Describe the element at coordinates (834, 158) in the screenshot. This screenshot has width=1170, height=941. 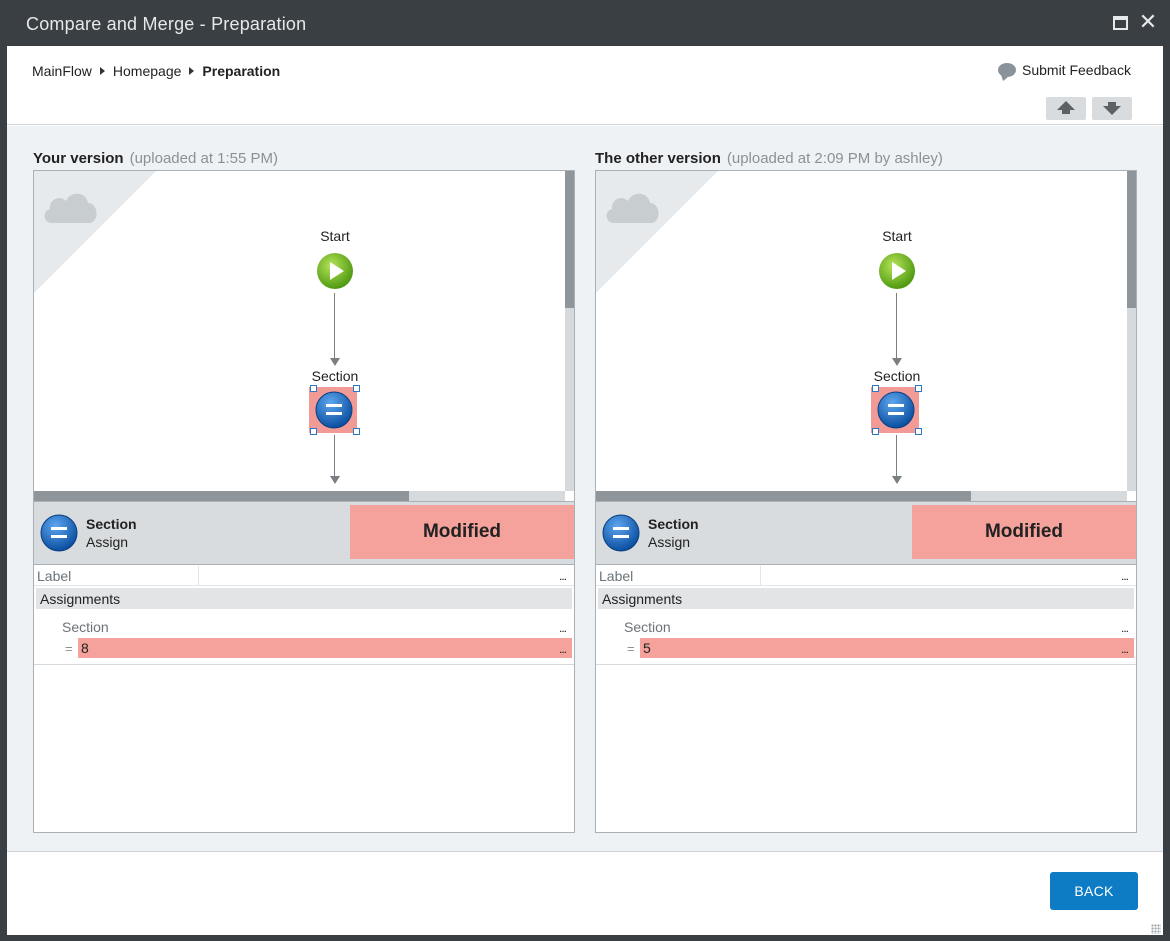
I see `pane-upload-info: (uploaded at 2:09 PM by ashley)` at that location.